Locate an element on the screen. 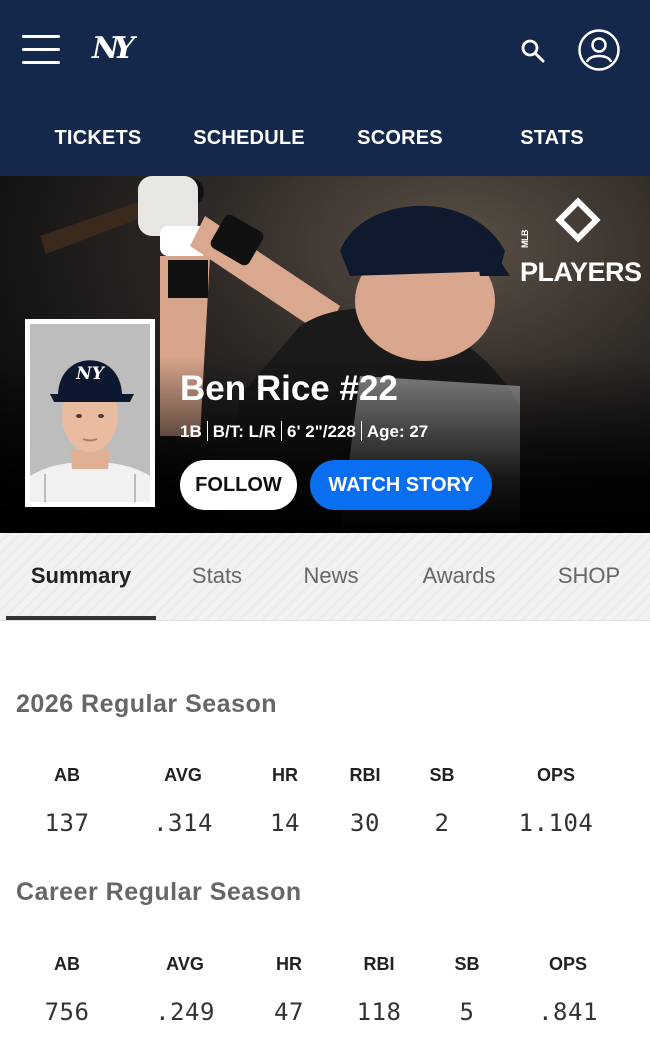 This screenshot has width=650, height=1060. player-height-weight: 6' 2"/228 is located at coordinates (321, 431).